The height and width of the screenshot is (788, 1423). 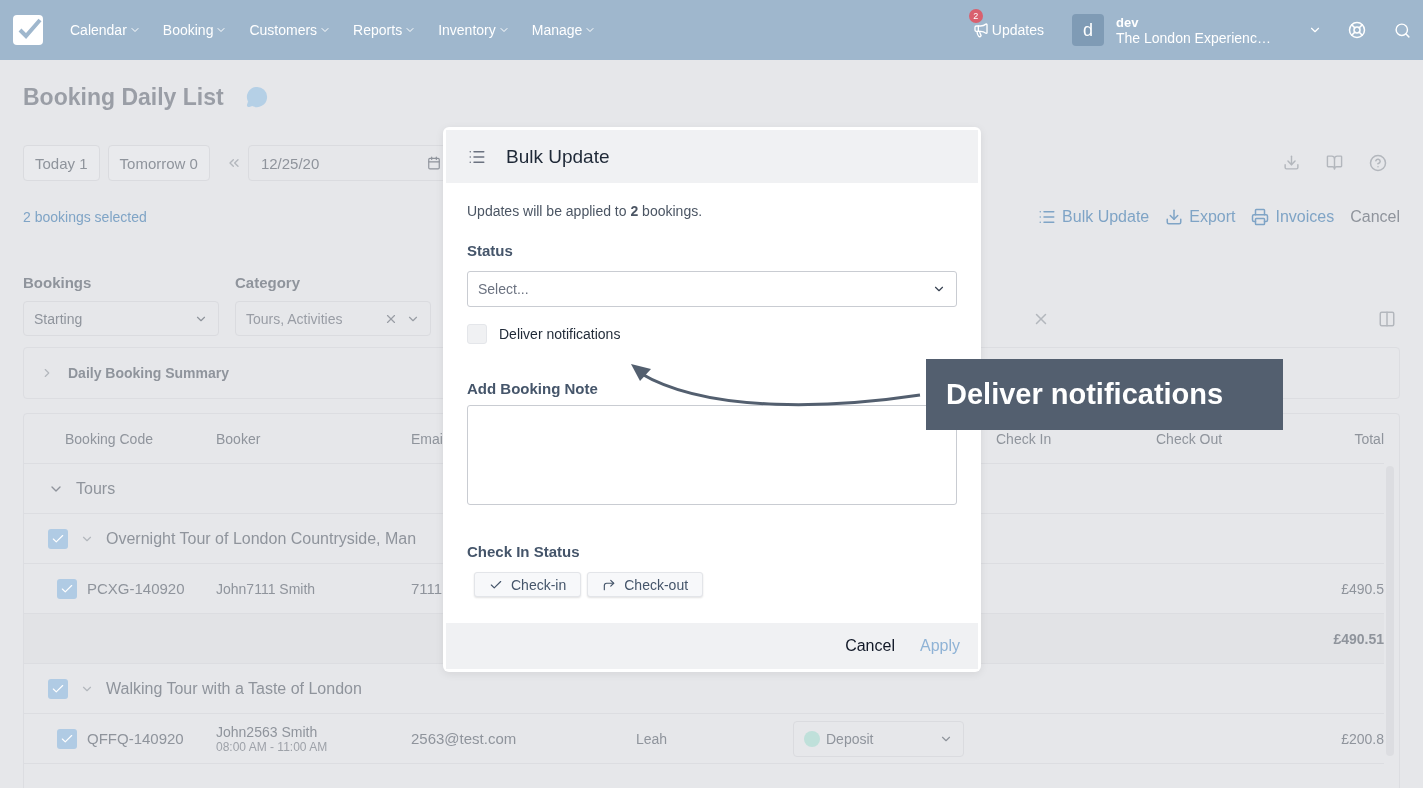 What do you see at coordinates (652, 738) in the screenshot?
I see `guide-cell: Leah` at bounding box center [652, 738].